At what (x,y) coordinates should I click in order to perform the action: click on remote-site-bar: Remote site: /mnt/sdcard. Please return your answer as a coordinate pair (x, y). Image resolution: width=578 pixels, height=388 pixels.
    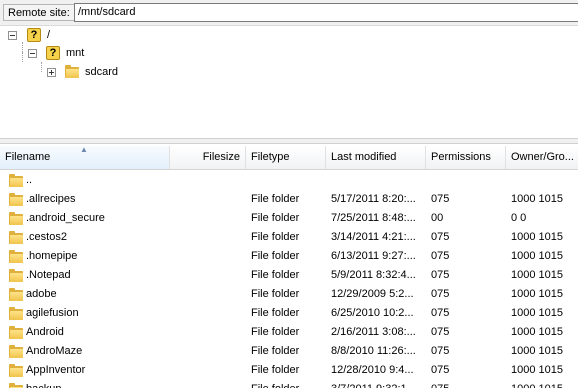
    Looking at the image, I should click on (289, 13).